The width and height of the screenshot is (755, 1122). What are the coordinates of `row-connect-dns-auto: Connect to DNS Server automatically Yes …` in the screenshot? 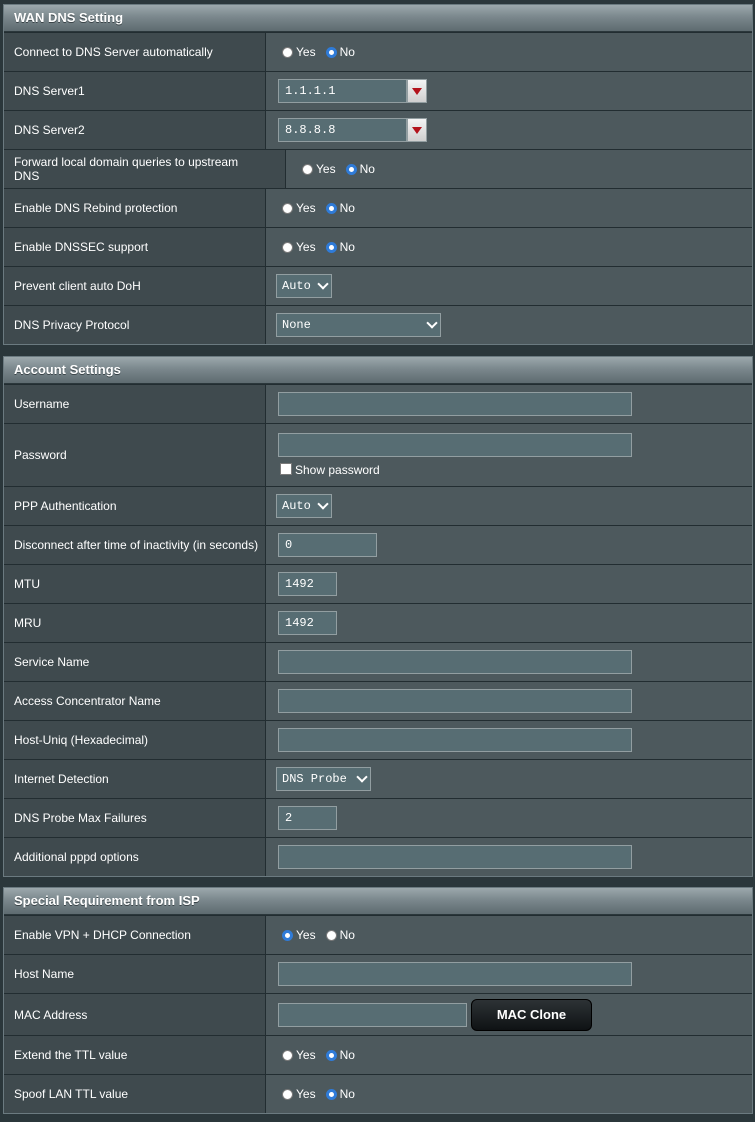 It's located at (378, 51).